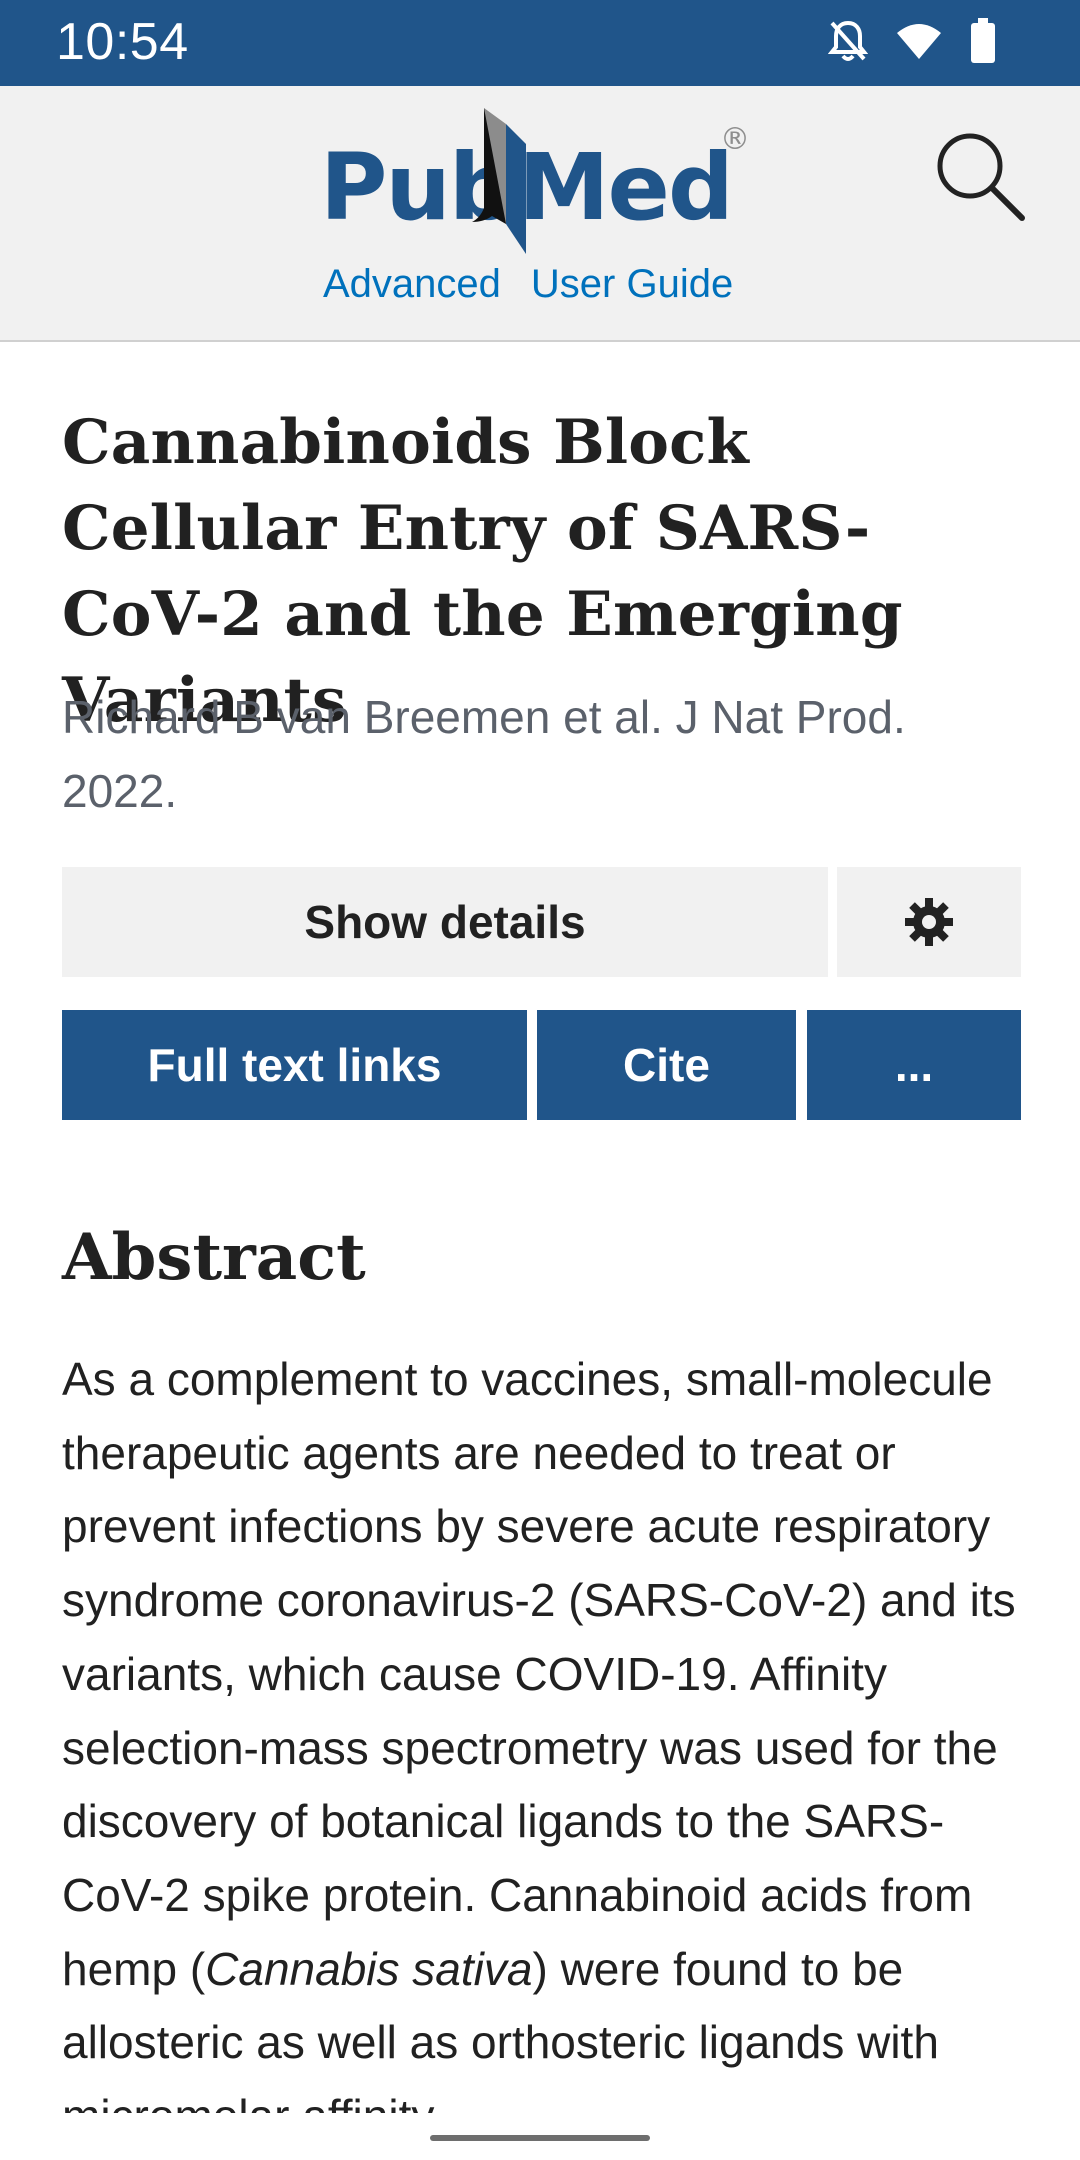 The image size is (1080, 2160). What do you see at coordinates (848, 43) in the screenshot?
I see `notifications-off-icon` at bounding box center [848, 43].